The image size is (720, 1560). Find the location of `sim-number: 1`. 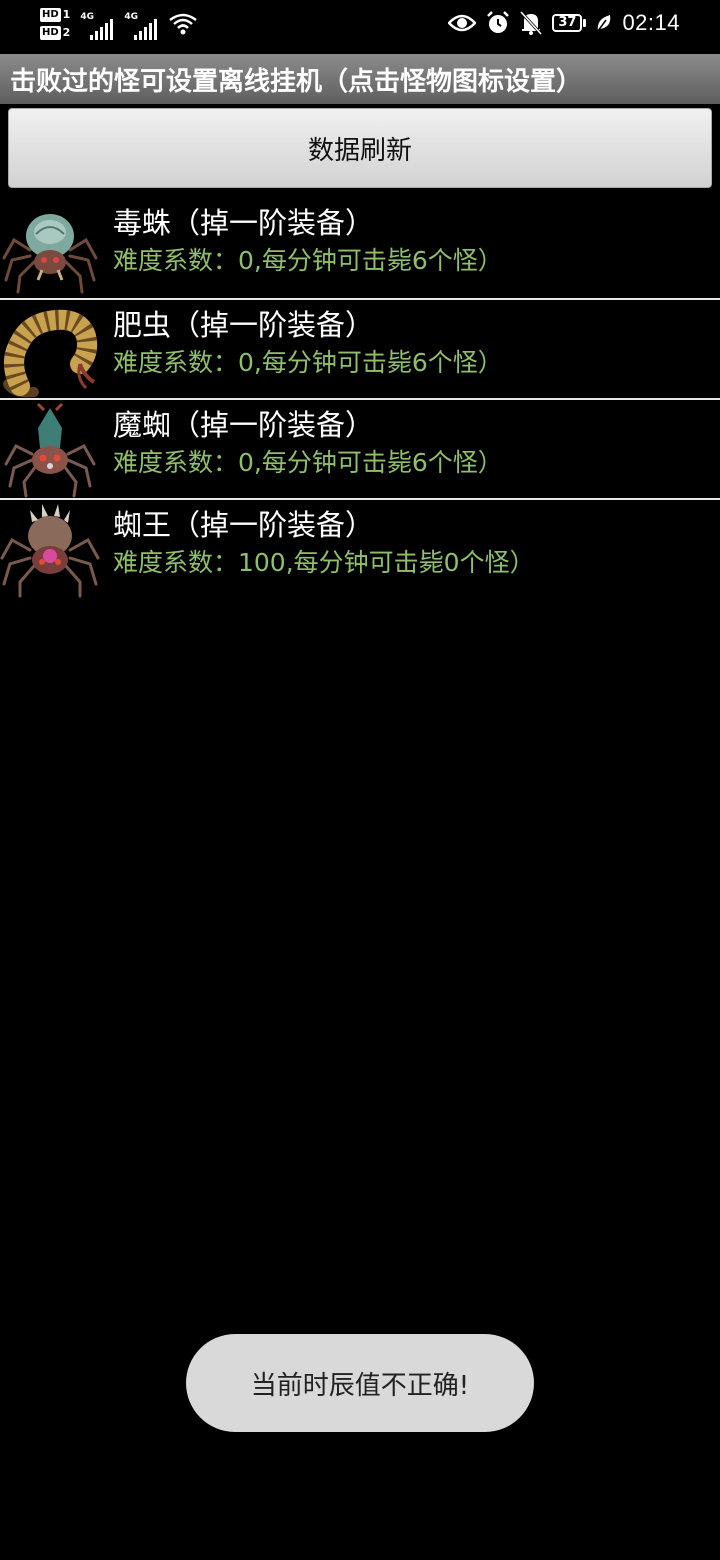

sim-number: 1 is located at coordinates (66, 14).